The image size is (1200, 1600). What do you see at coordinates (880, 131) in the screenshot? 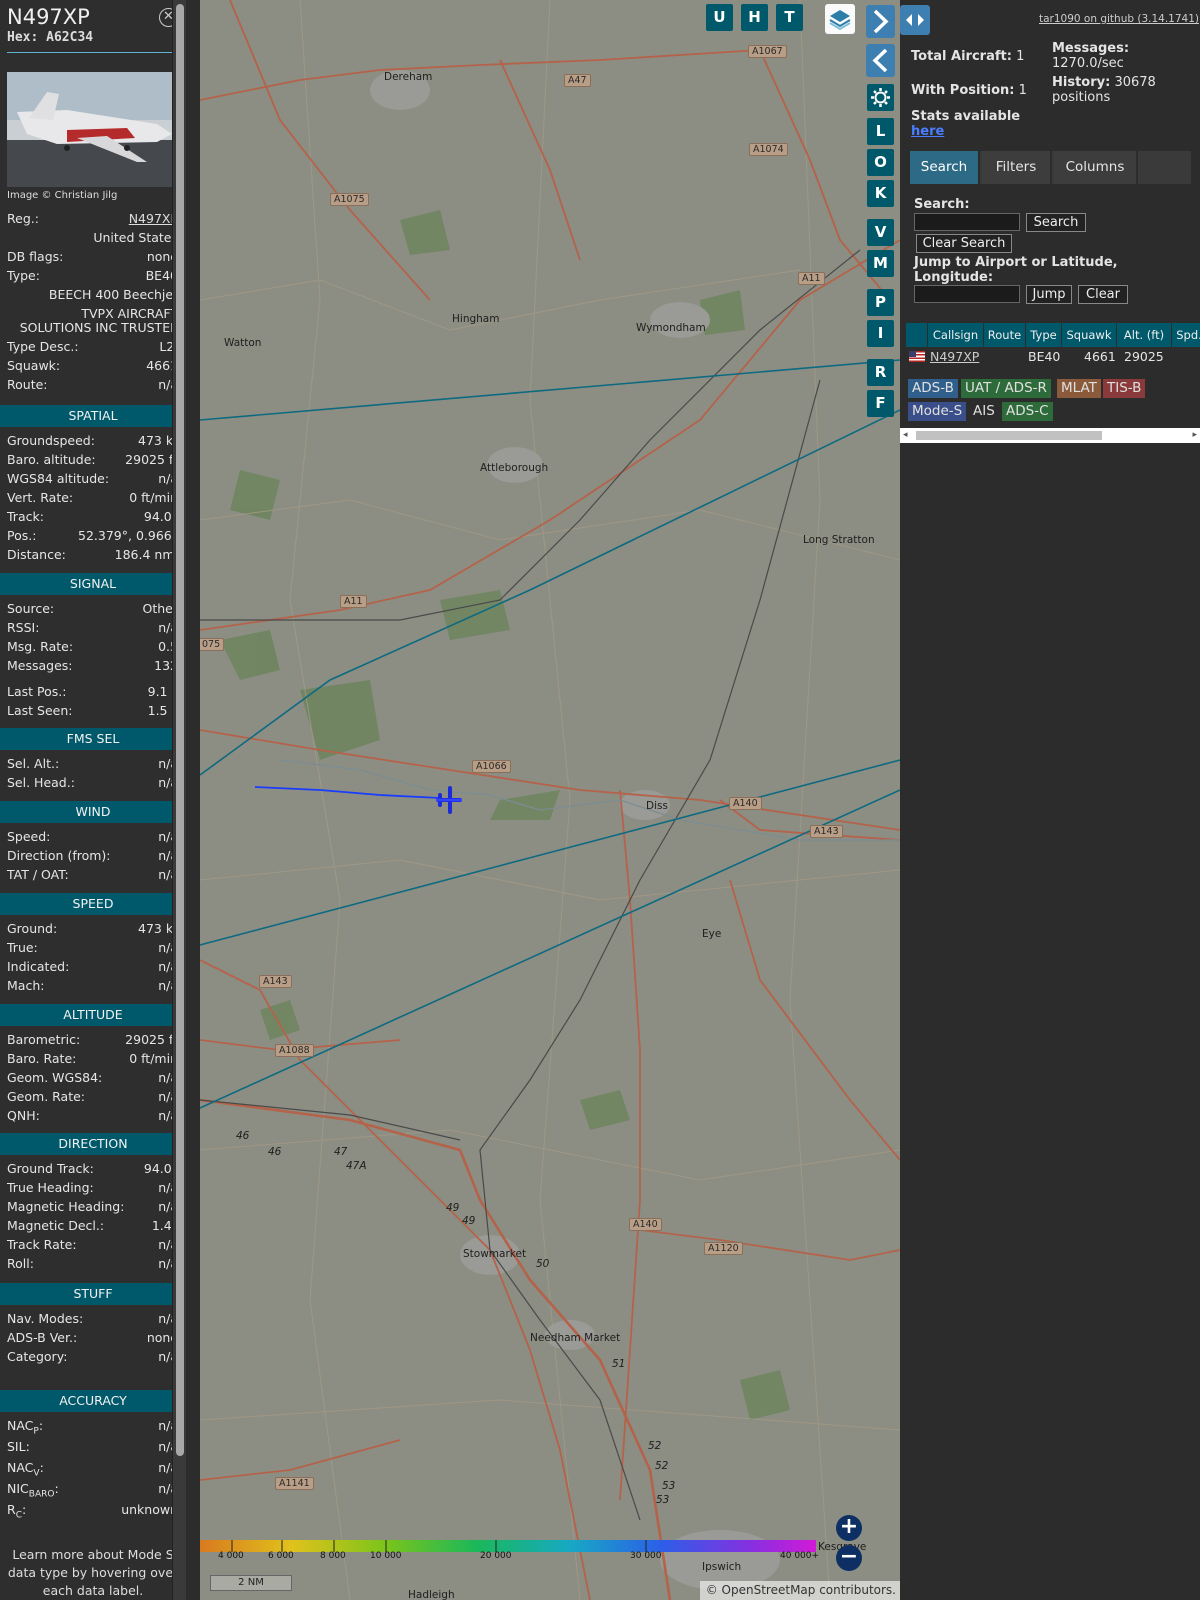
I see `button-l: L` at bounding box center [880, 131].